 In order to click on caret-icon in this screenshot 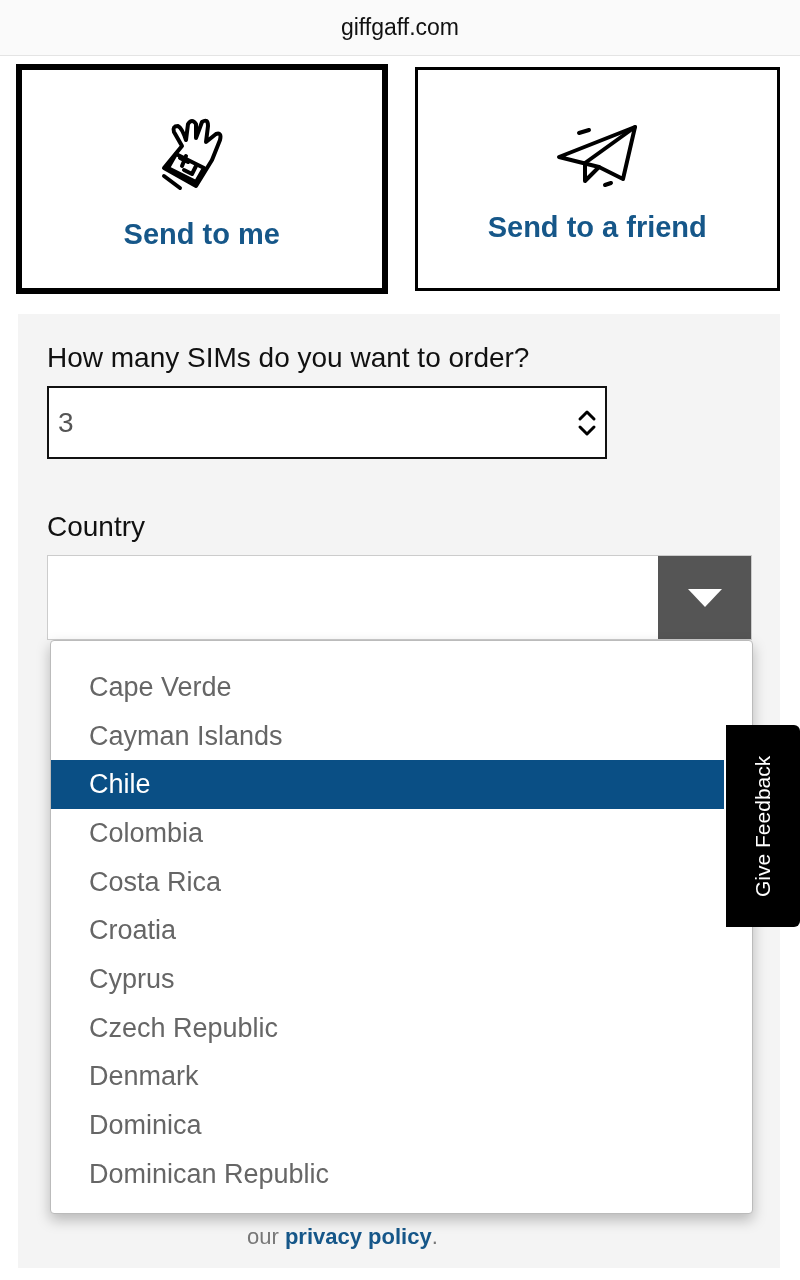, I will do `click(704, 597)`.